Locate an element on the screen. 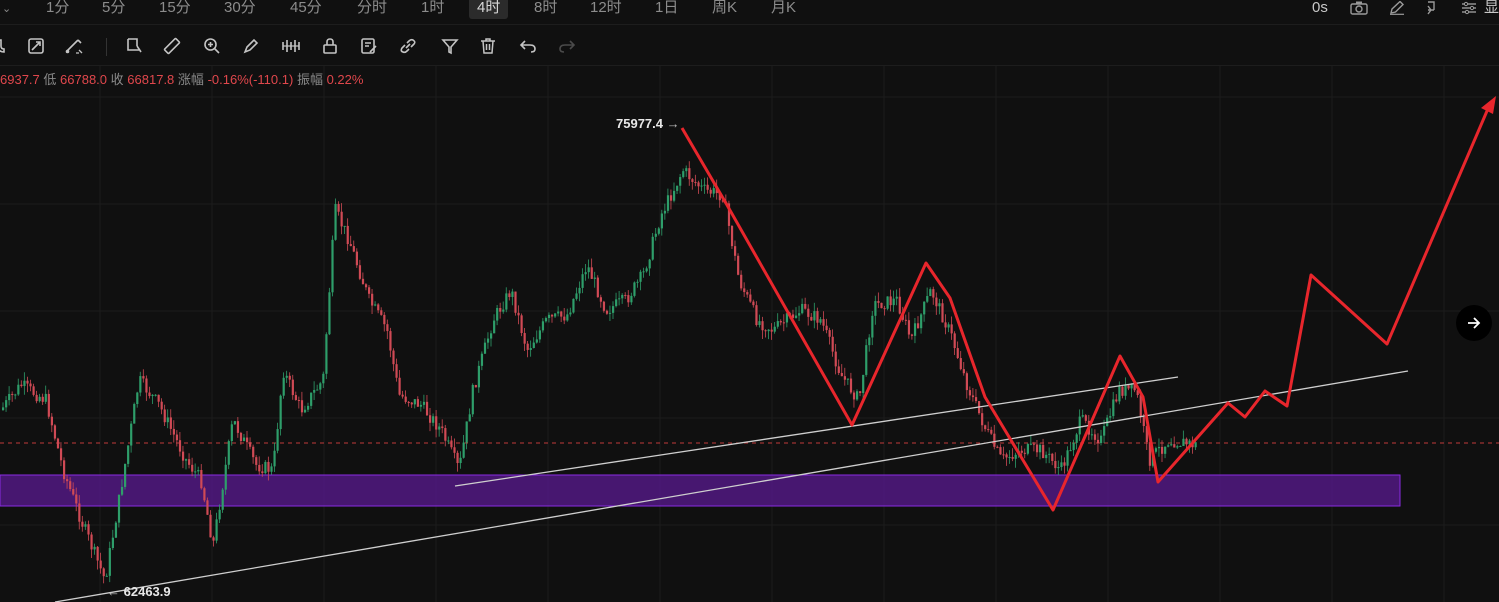 This screenshot has width=1499, height=602. edit-icon is located at coordinates (1397, 8).